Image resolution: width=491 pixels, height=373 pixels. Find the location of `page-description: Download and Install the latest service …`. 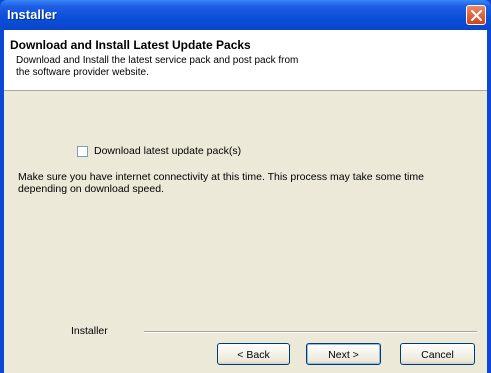

page-description: Download and Install the latest service … is located at coordinates (157, 66).